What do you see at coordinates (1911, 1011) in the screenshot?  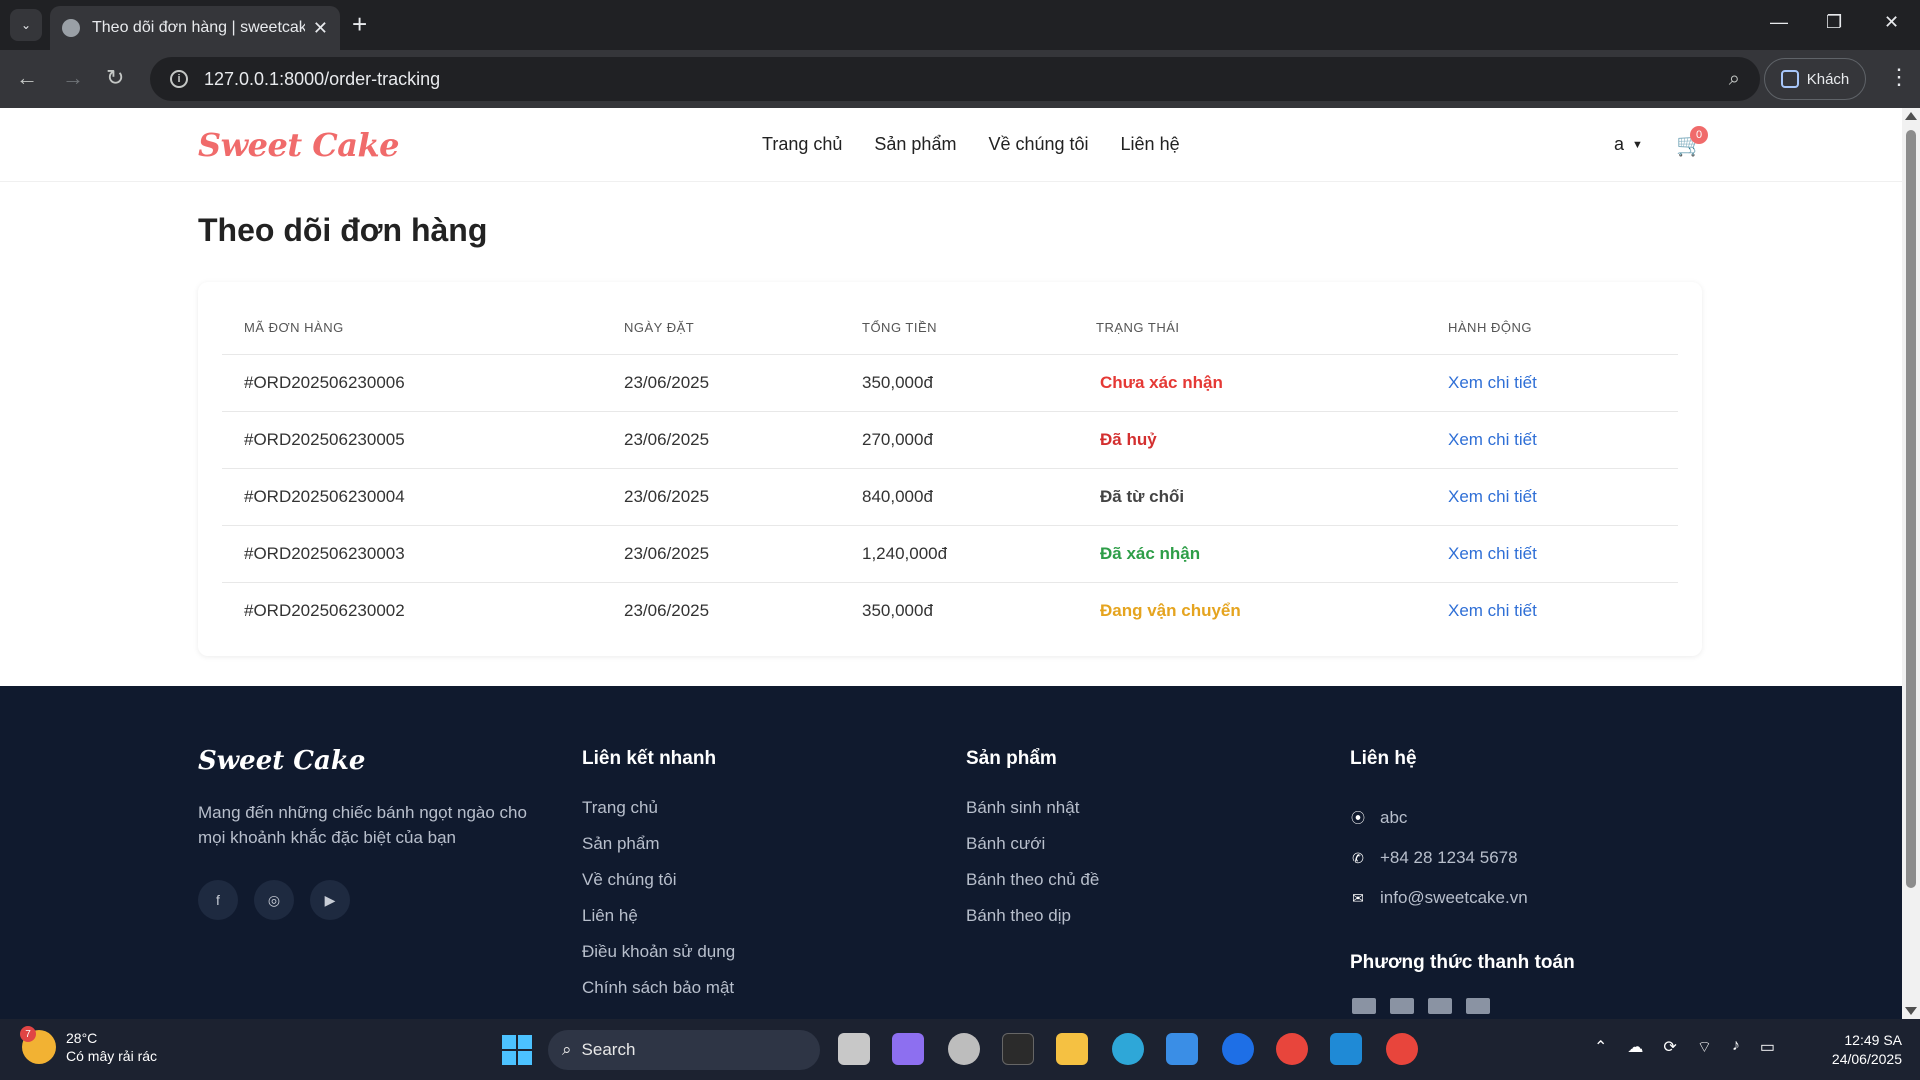 I see `scroll-down-arrow-icon` at bounding box center [1911, 1011].